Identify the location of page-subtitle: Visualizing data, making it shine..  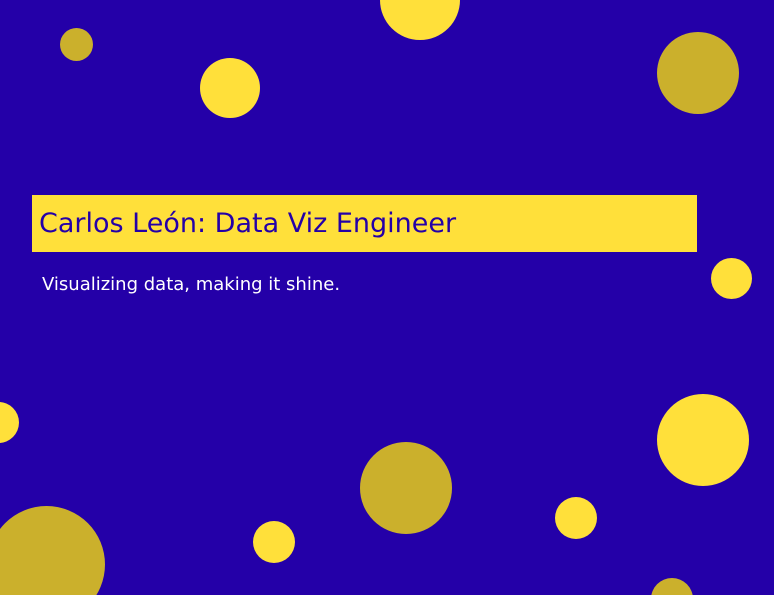
(191, 284).